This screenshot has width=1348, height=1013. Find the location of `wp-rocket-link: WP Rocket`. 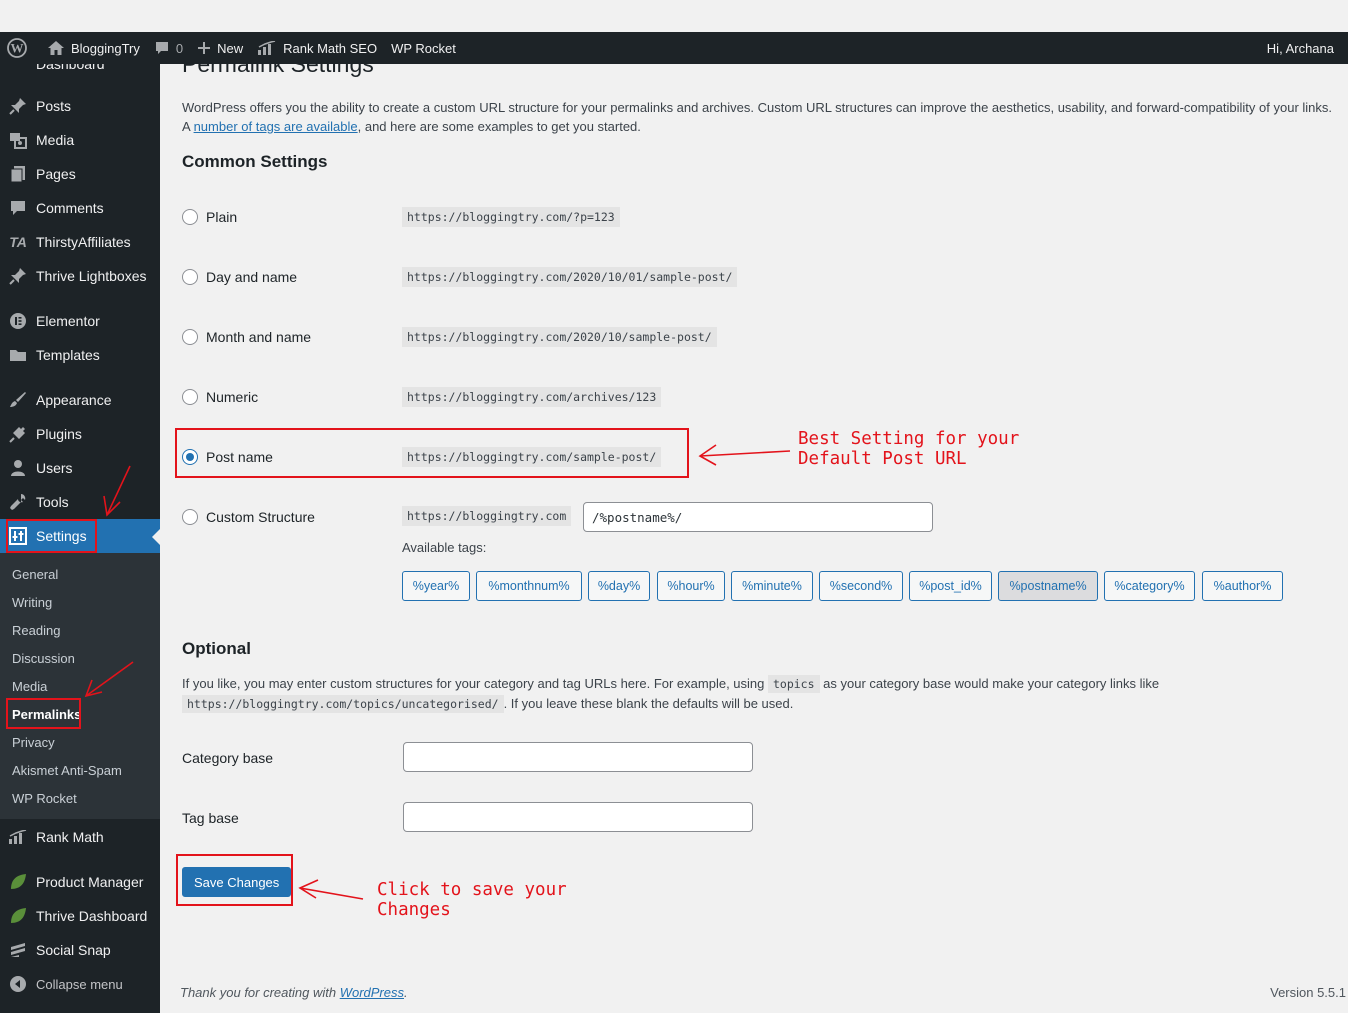

wp-rocket-link: WP Rocket is located at coordinates (423, 48).